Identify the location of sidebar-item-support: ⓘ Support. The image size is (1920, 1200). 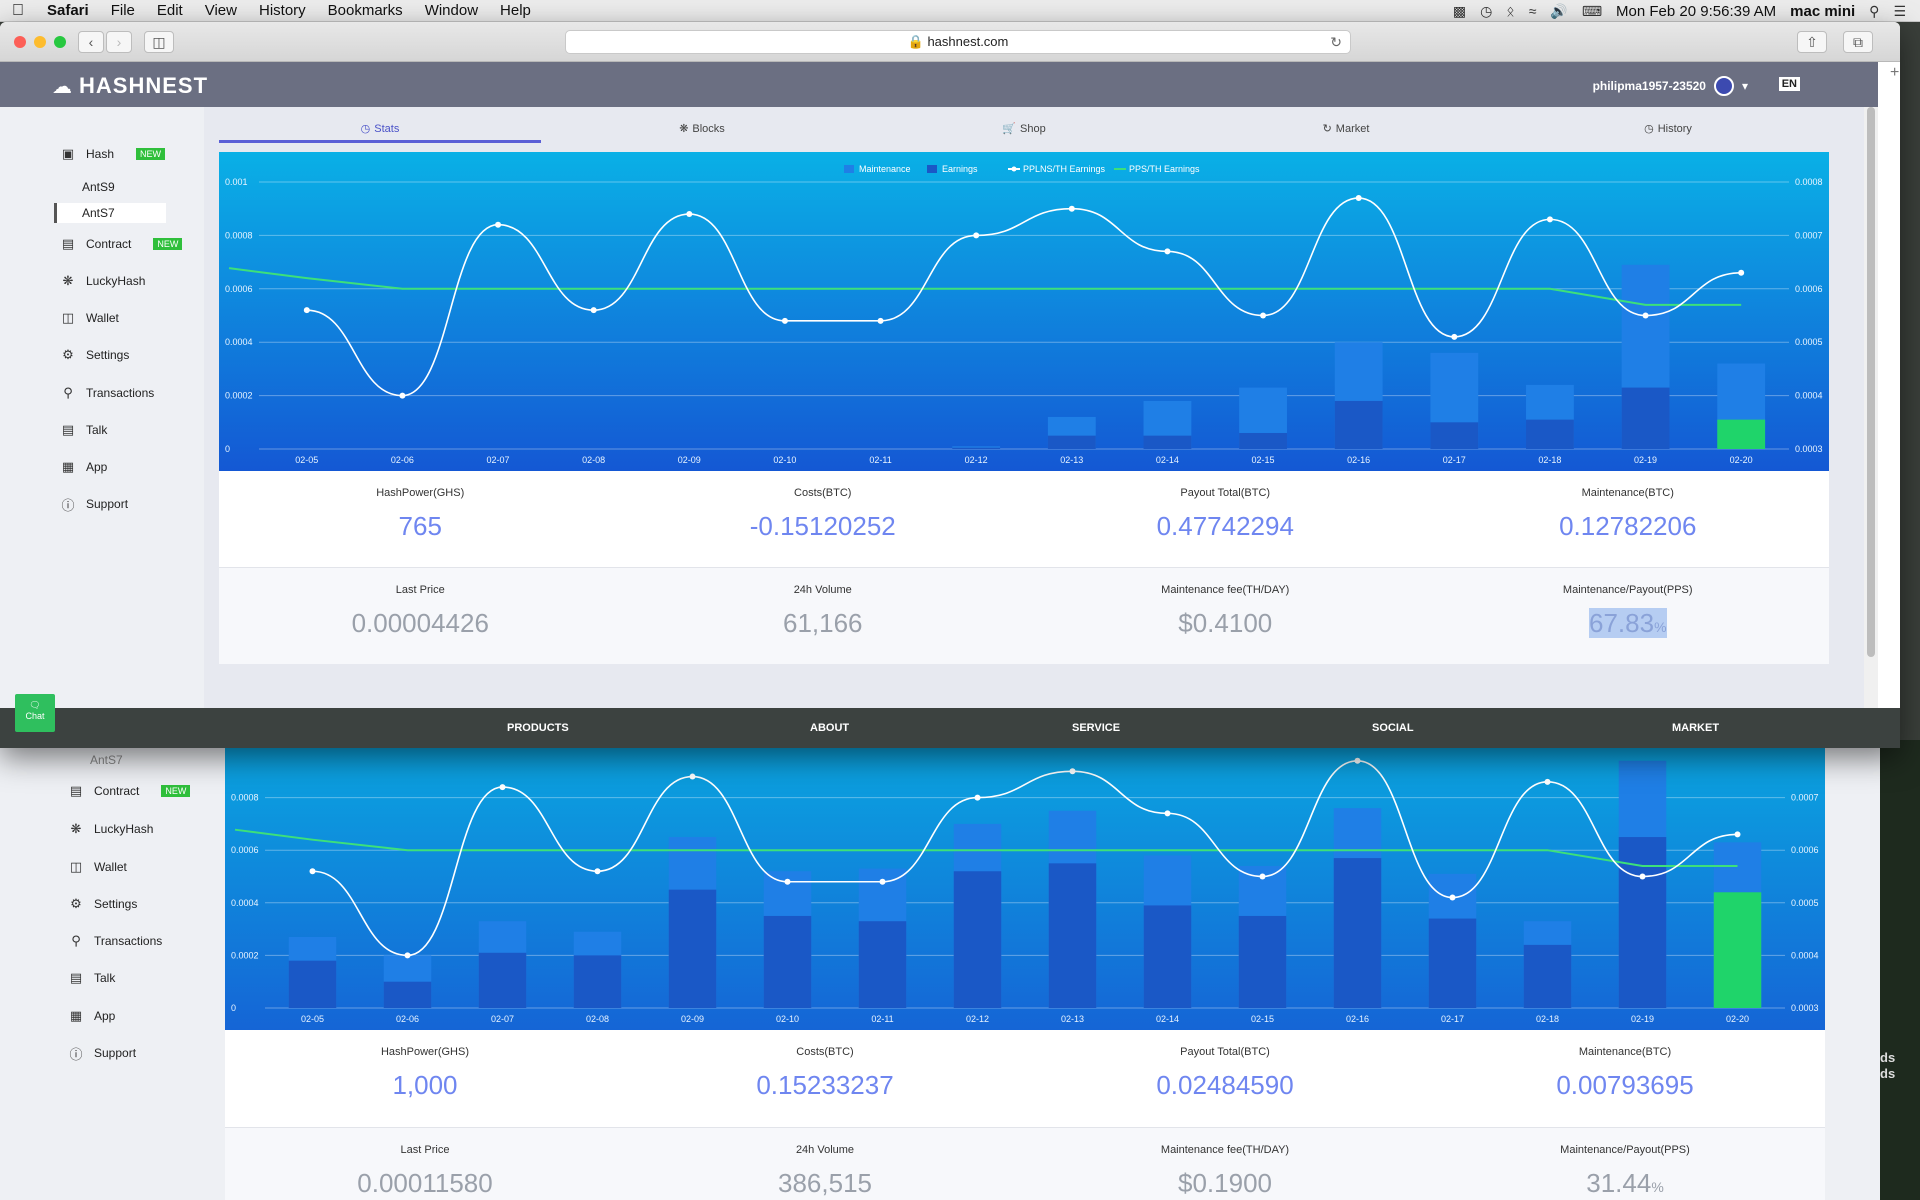
(94, 504).